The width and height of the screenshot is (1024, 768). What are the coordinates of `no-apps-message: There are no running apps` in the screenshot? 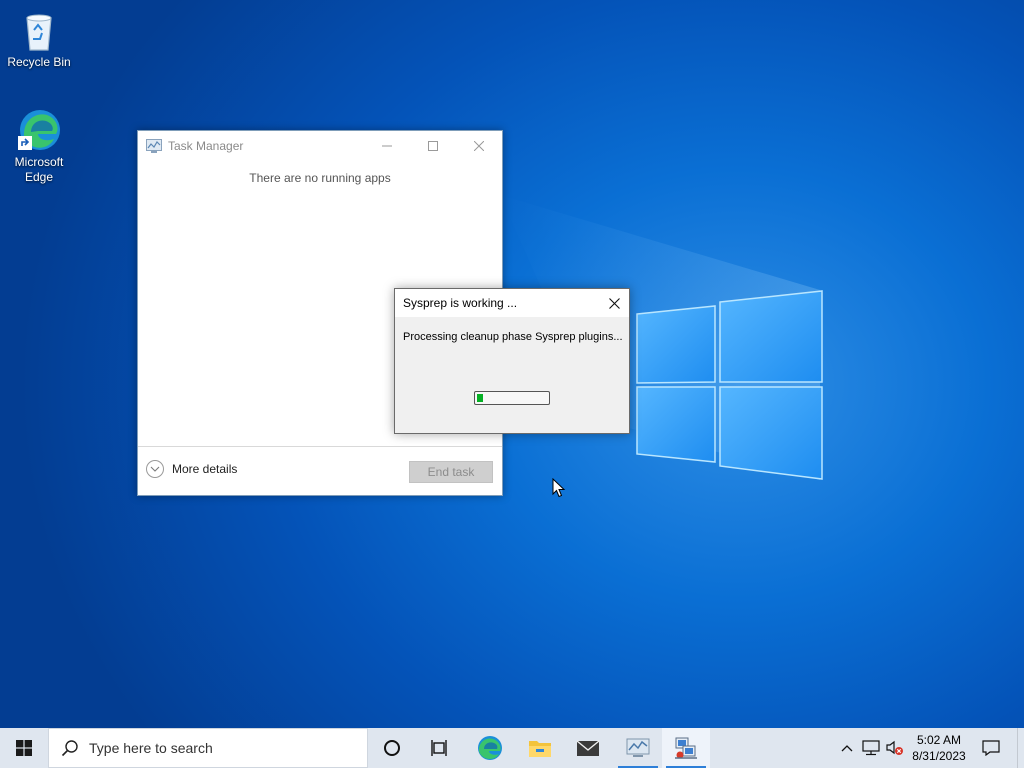 It's located at (320, 178).